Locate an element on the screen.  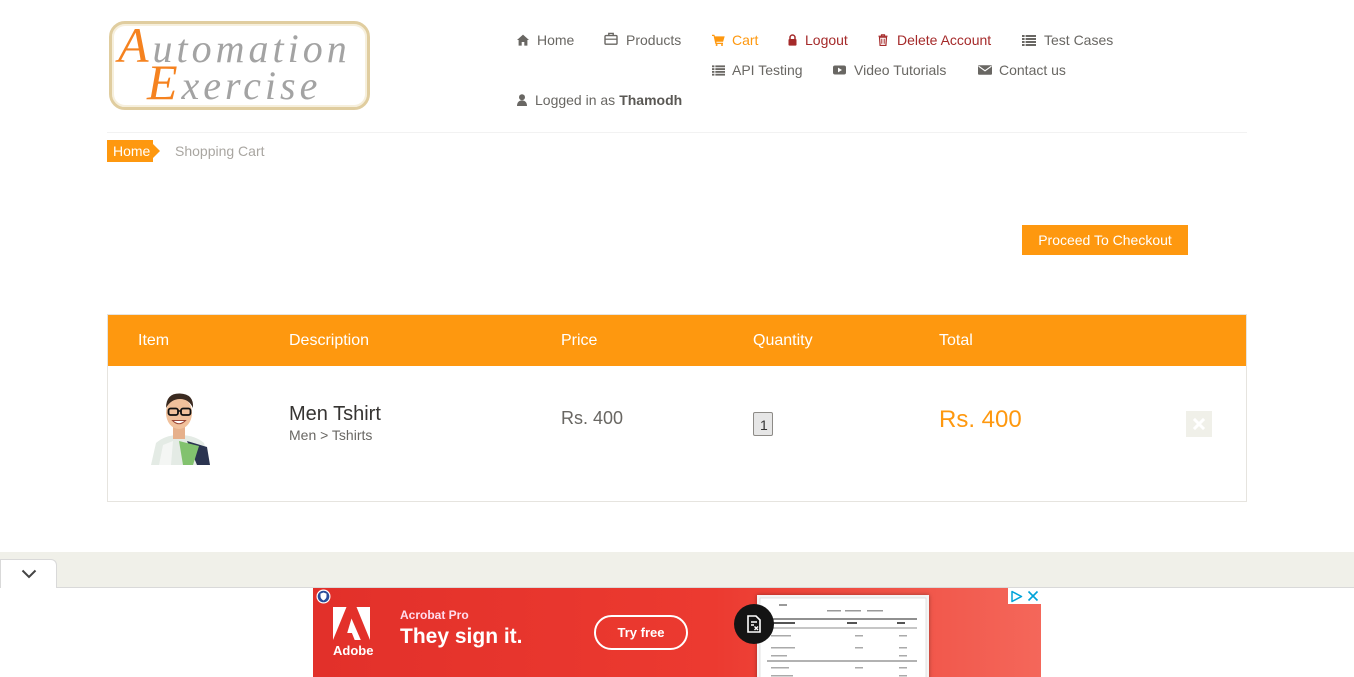
product-category: Men > Tshirts is located at coordinates (331, 435).